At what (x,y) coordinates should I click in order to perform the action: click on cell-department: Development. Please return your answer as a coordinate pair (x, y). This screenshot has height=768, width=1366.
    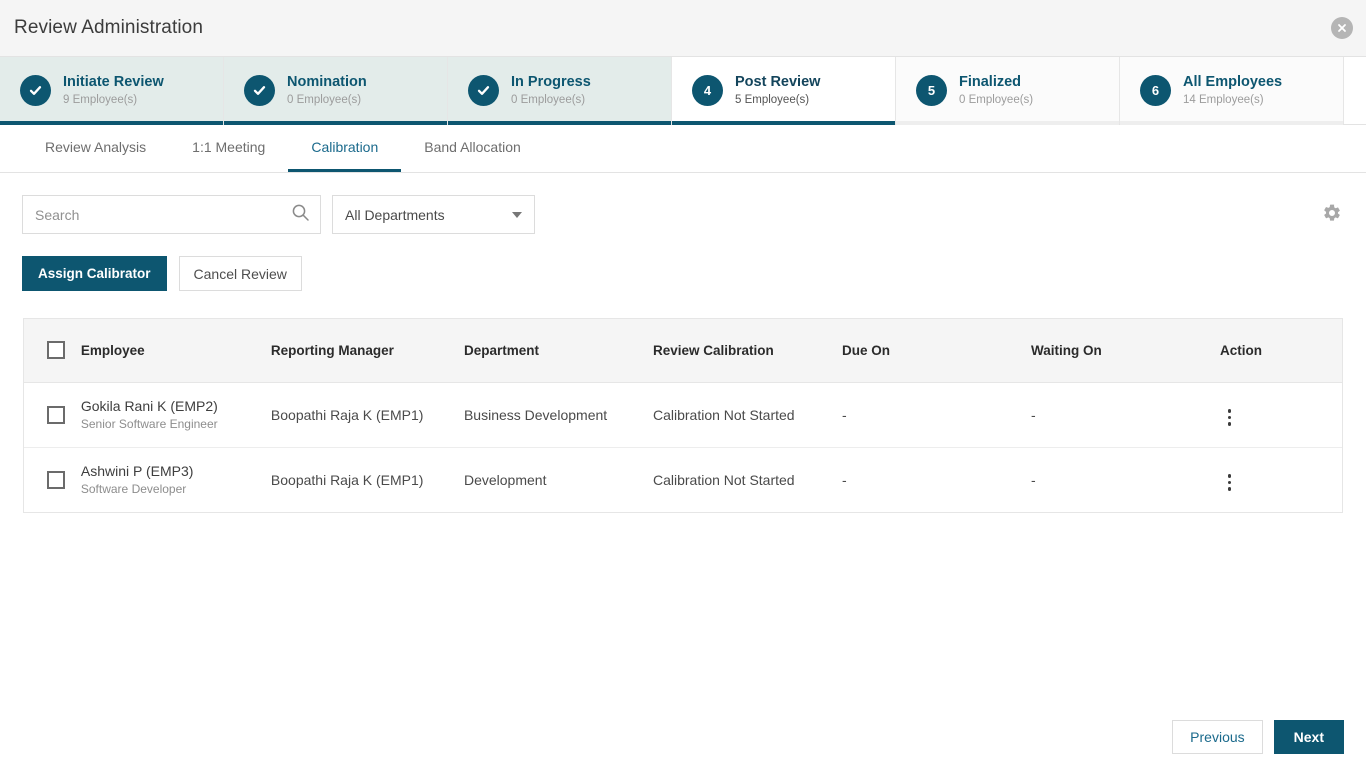
    Looking at the image, I should click on (505, 479).